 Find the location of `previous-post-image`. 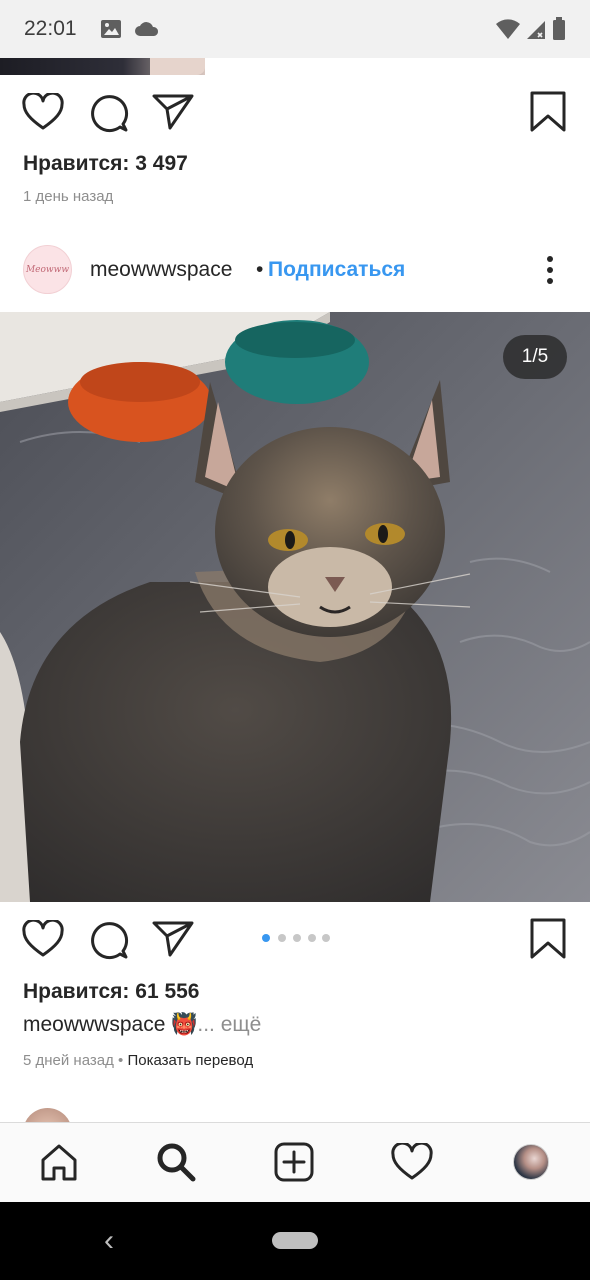

previous-post-image is located at coordinates (102, 66).